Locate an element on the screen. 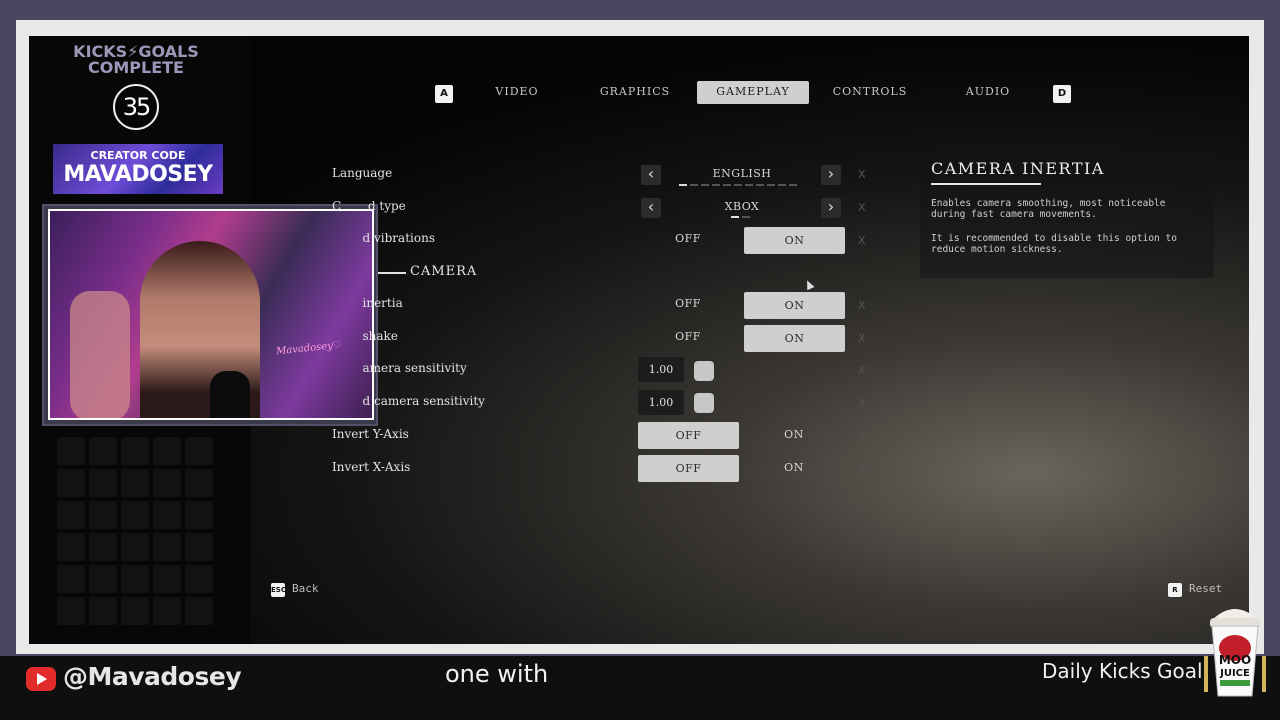 This screenshot has height=720, width=1280. controller-page-indicator is located at coordinates (740, 217).